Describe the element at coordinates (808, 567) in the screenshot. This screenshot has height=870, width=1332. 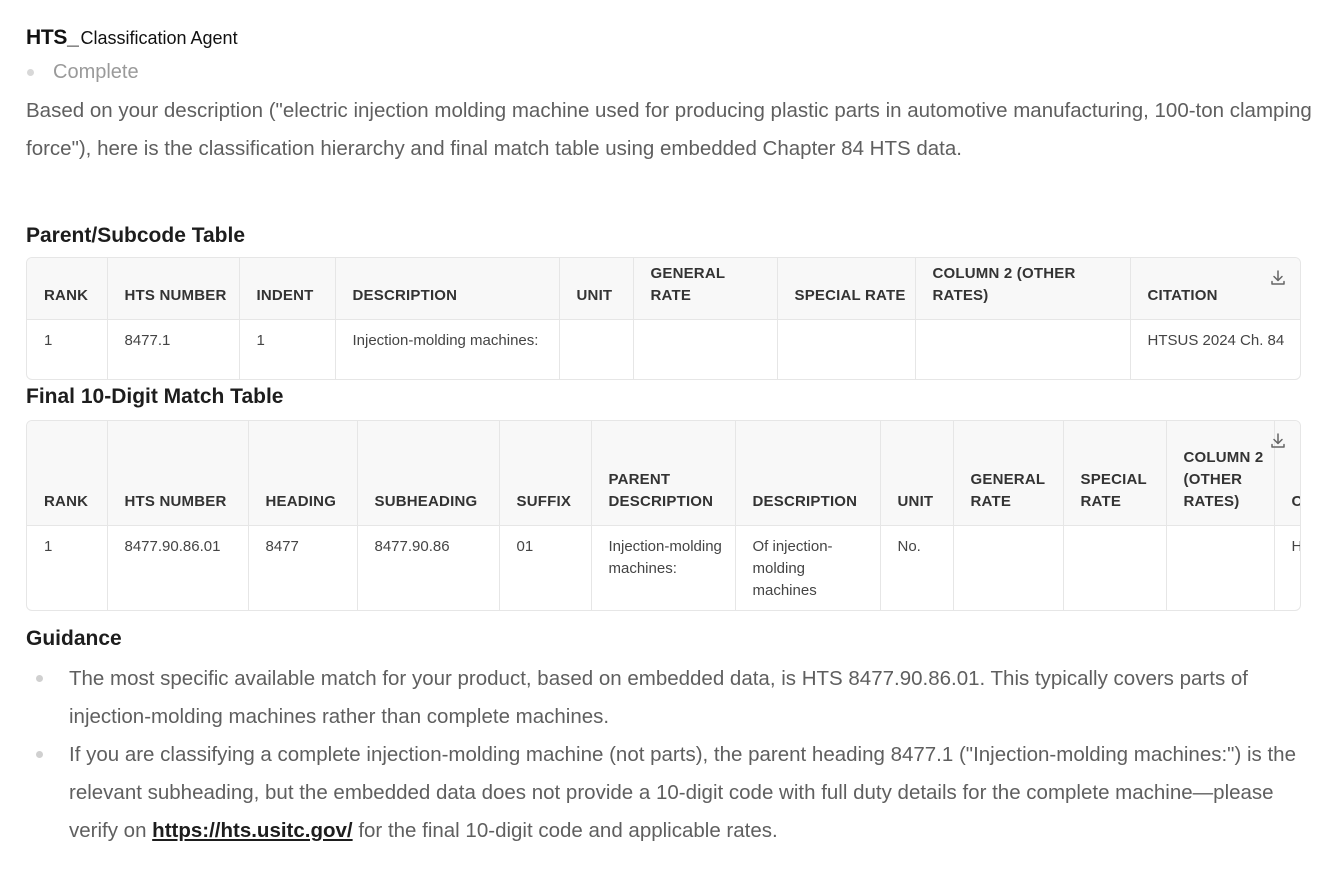
I see `table-cell: Of injection-molding machines` at that location.